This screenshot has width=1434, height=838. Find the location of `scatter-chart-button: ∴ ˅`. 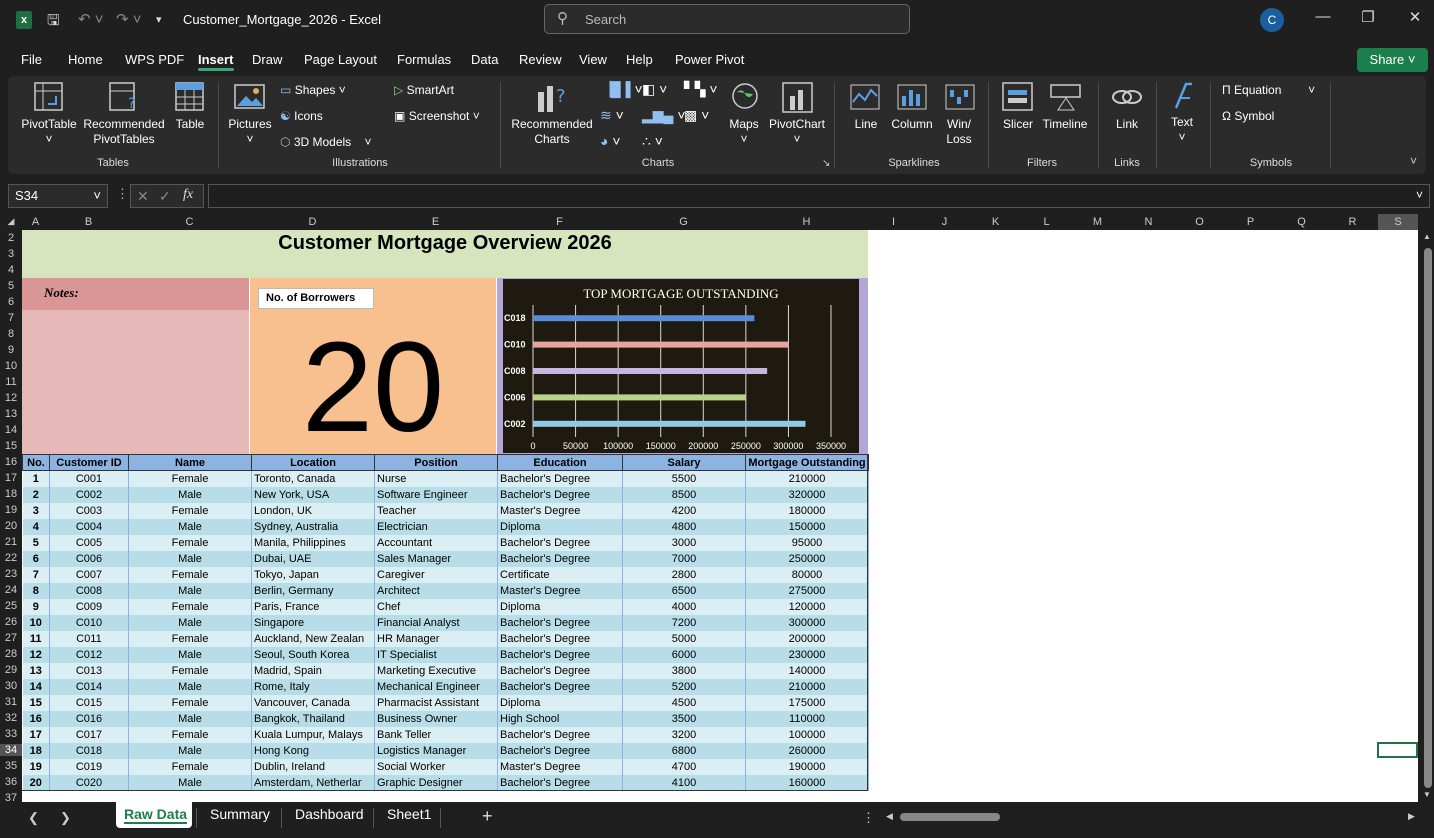

scatter-chart-button: ∴ ˅ is located at coordinates (652, 141).